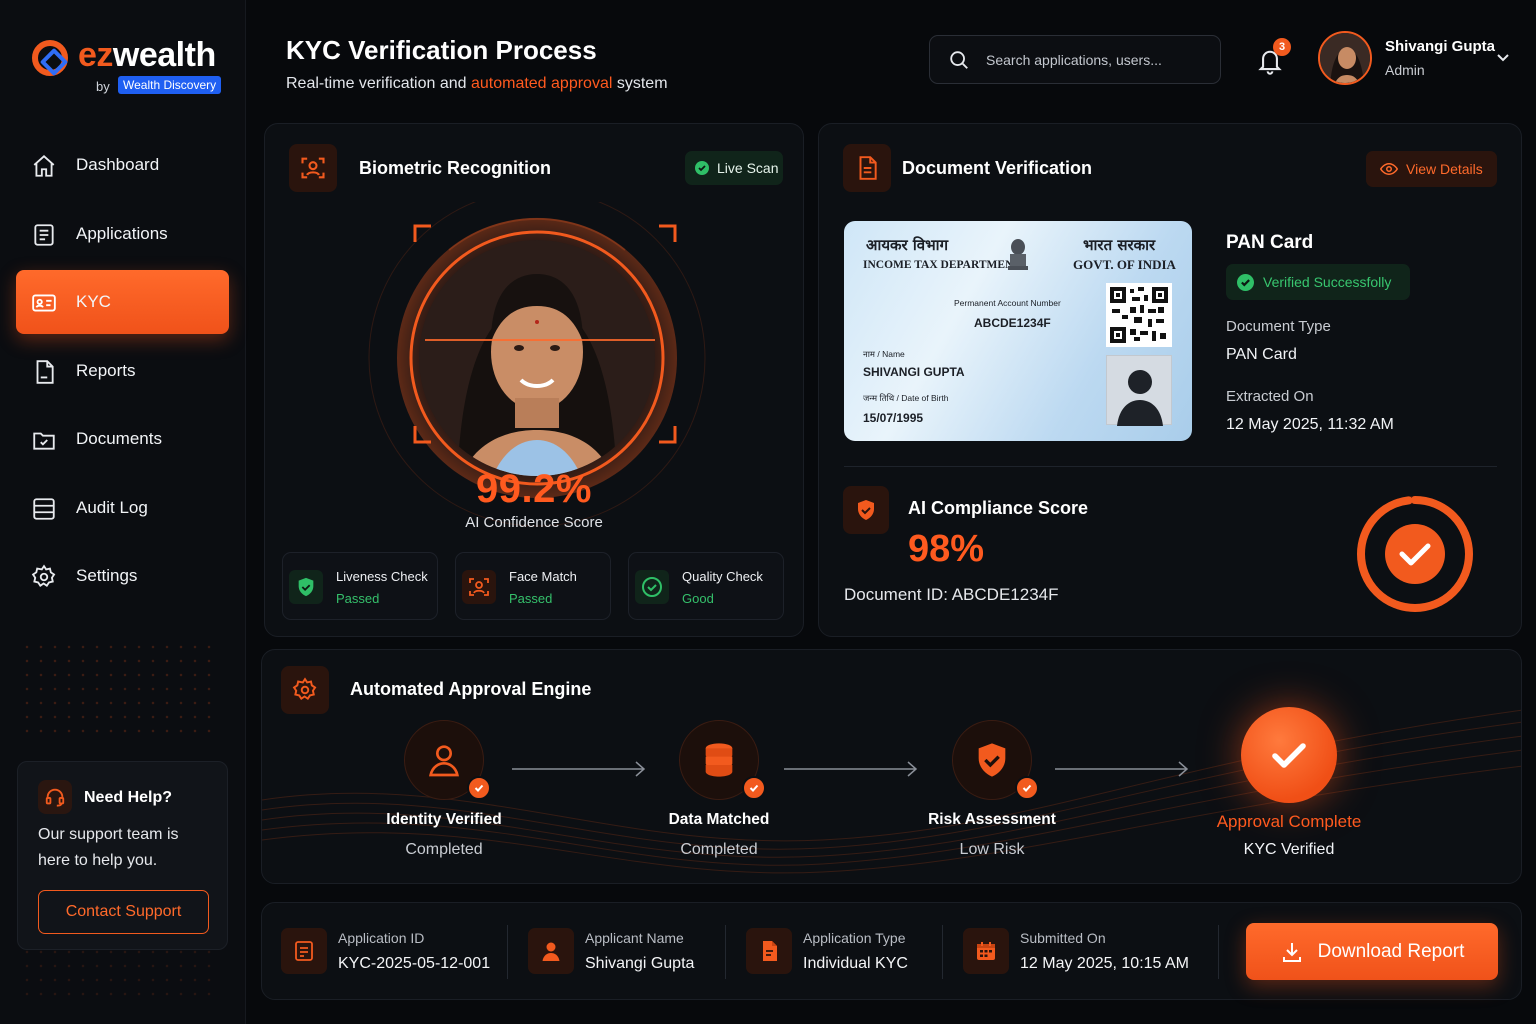 Image resolution: width=1536 pixels, height=1024 pixels. I want to click on search-input, so click(1096, 60).